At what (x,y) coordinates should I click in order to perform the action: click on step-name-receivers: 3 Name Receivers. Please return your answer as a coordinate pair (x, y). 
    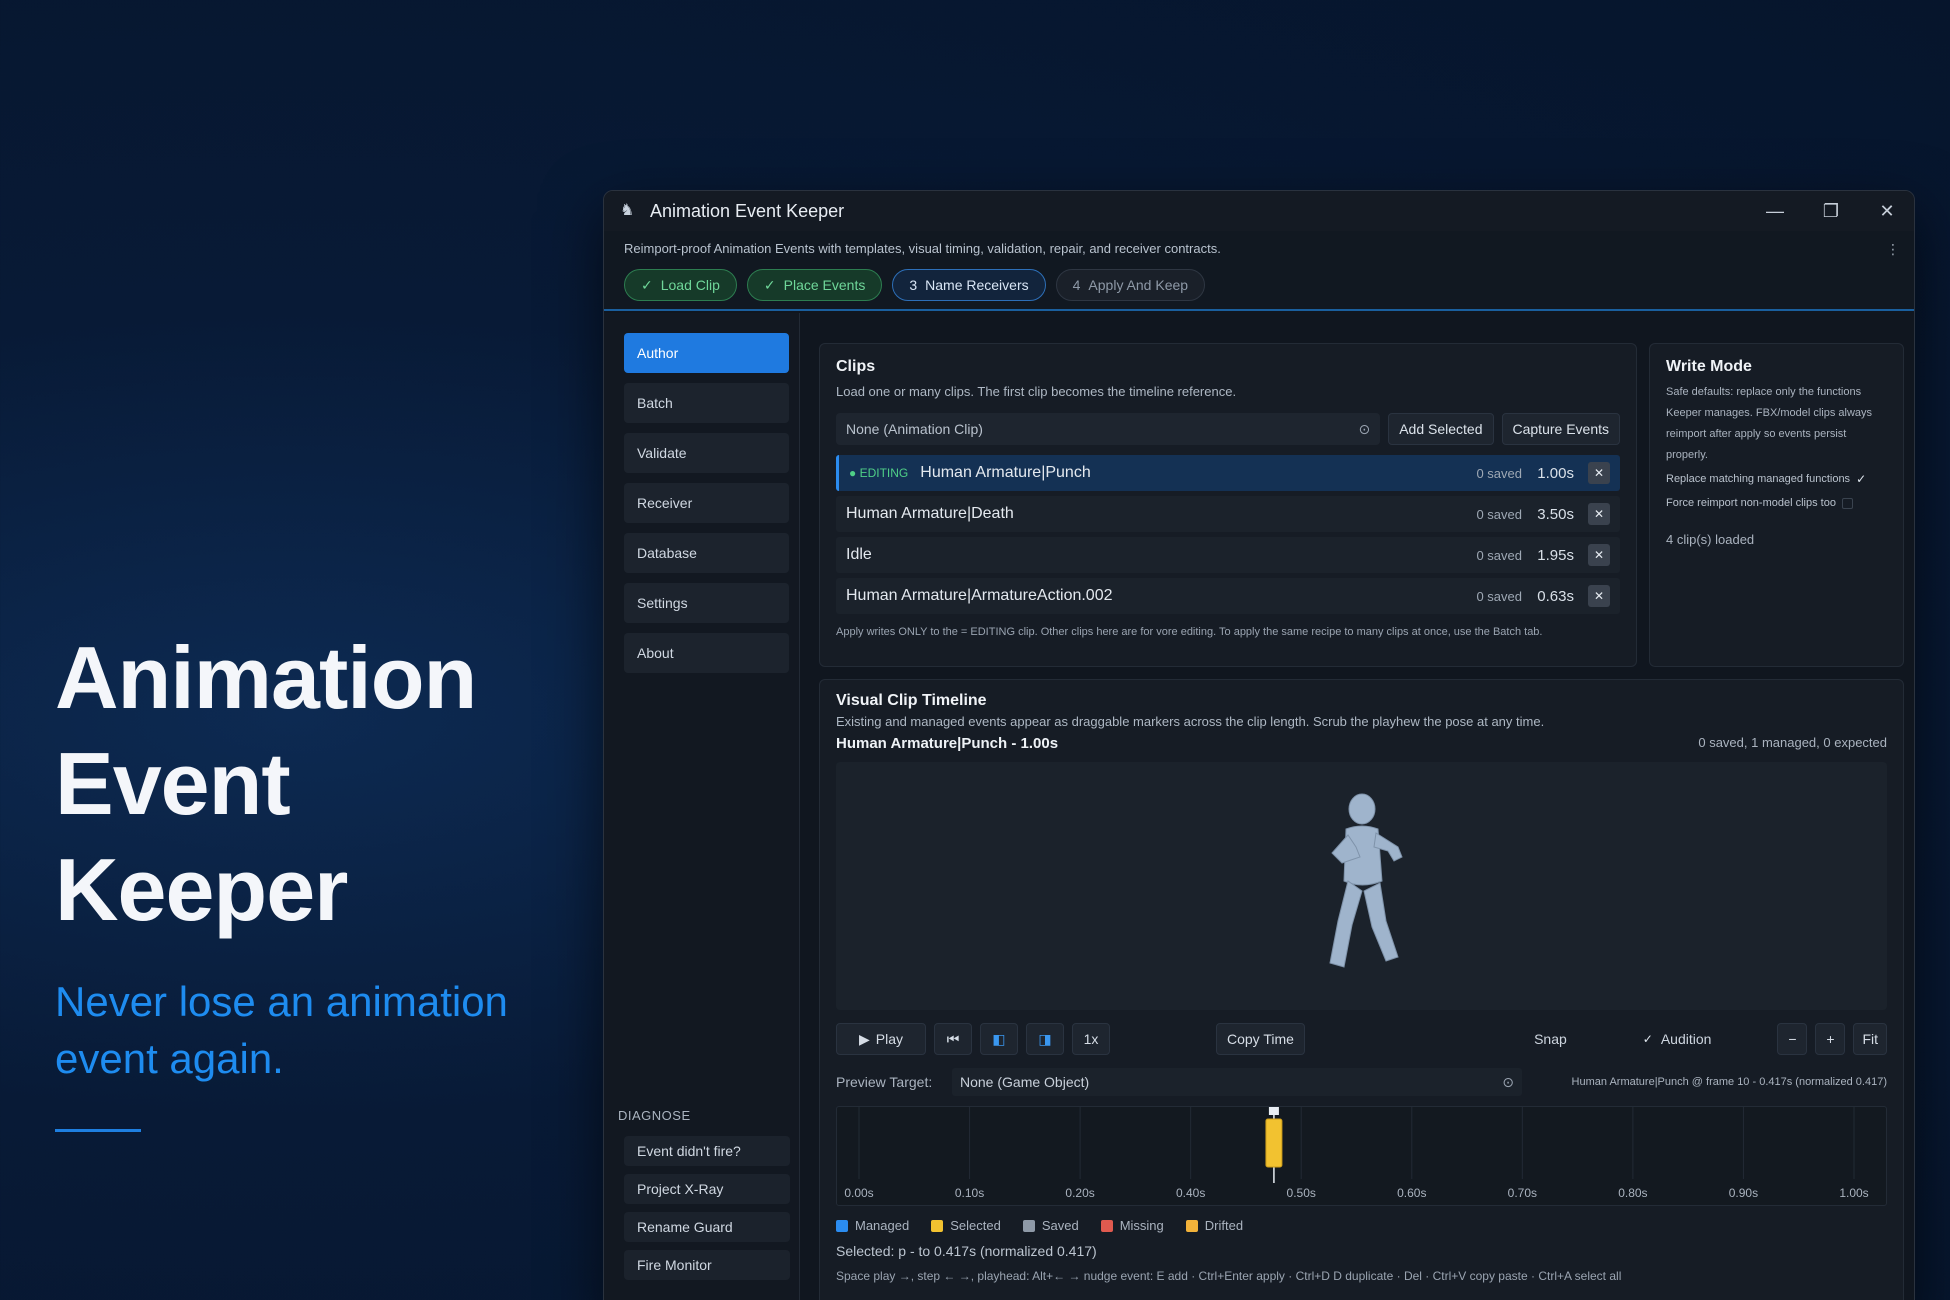
    Looking at the image, I should click on (969, 285).